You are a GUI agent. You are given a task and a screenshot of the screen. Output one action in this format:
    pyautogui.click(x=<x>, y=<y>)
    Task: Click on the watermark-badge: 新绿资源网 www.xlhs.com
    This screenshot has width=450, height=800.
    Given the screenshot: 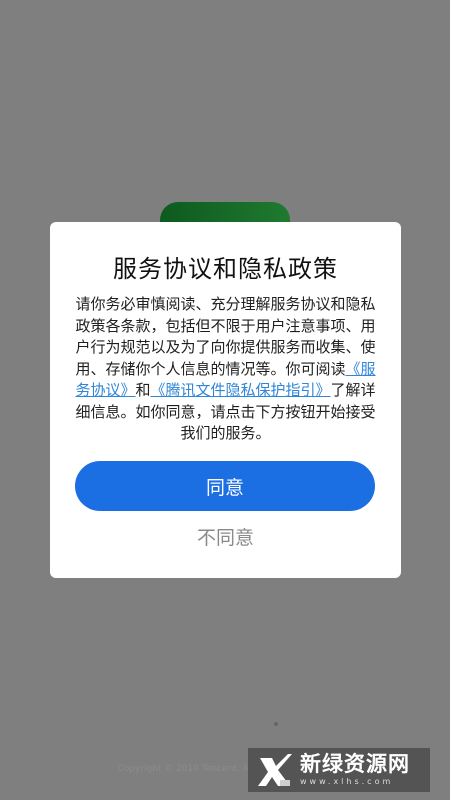 What is the action you would take?
    pyautogui.click(x=339, y=770)
    